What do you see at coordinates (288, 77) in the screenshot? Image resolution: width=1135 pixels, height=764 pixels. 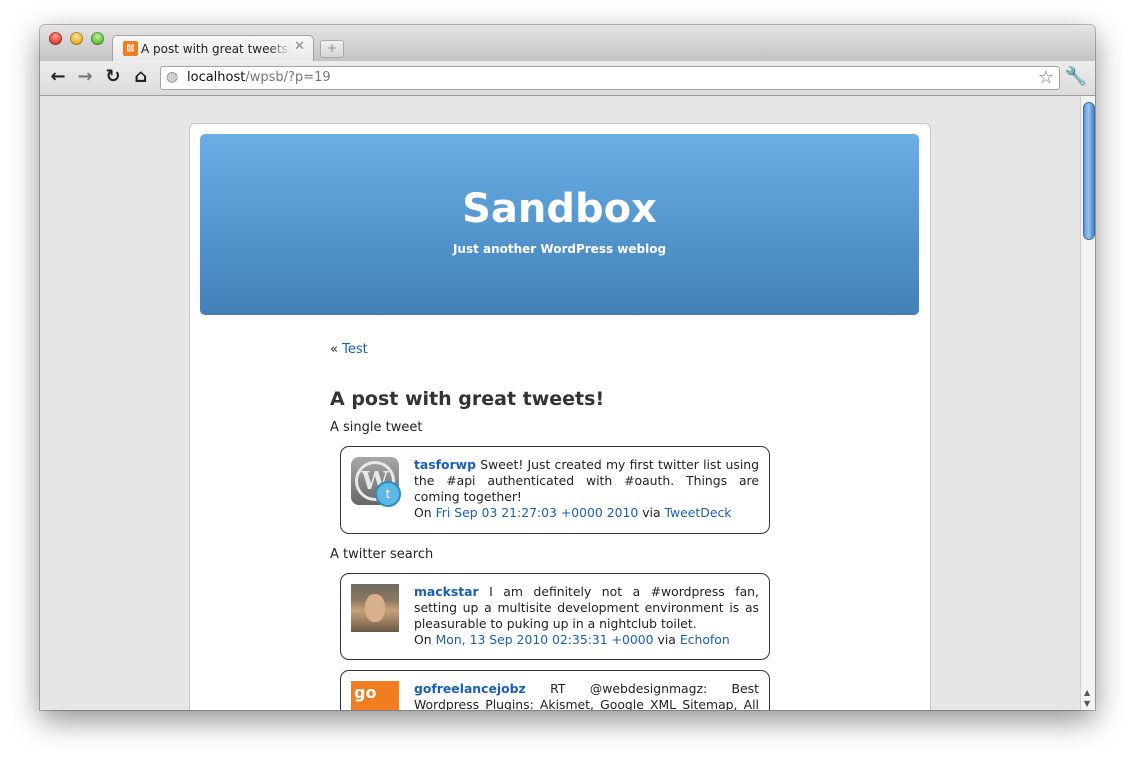 I see `url-path: /wpsb/?p=19` at bounding box center [288, 77].